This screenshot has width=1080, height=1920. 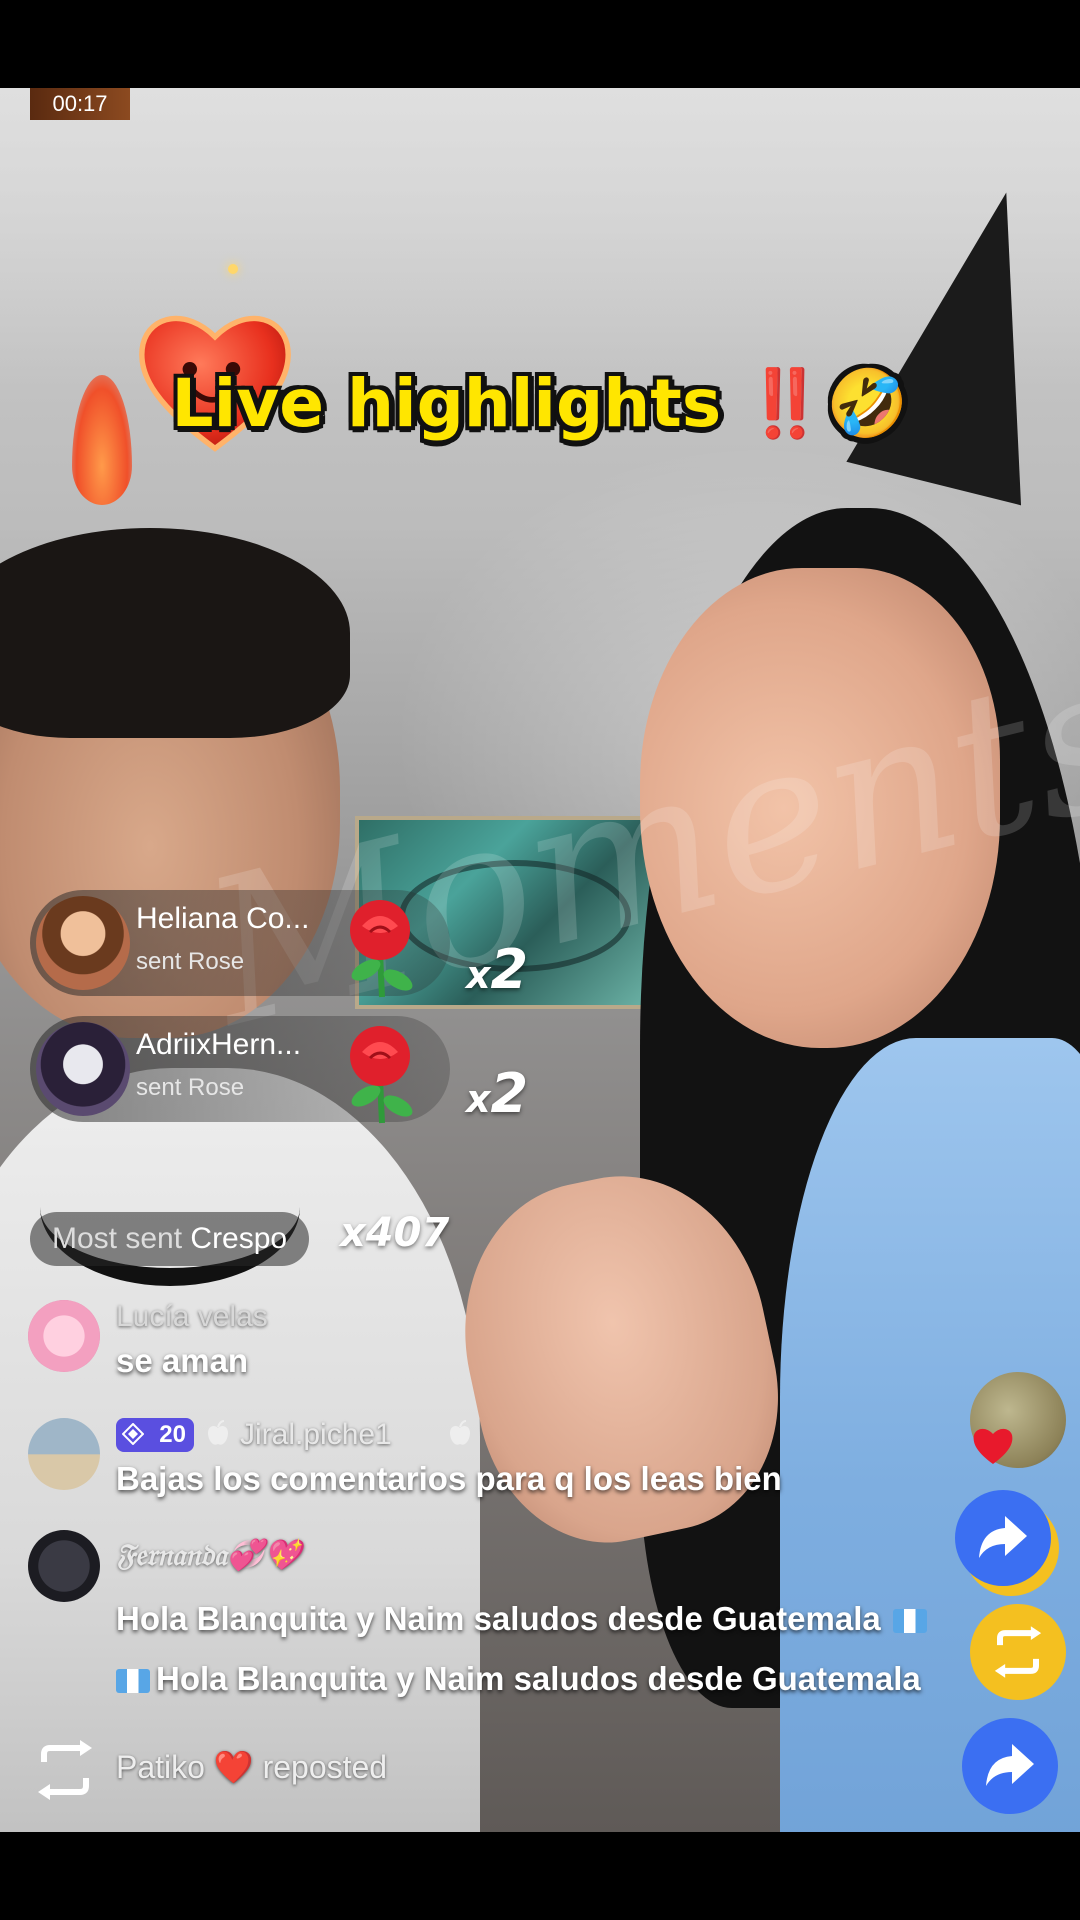 What do you see at coordinates (117, 1238) in the screenshot?
I see `most-sent-label: Most sent` at bounding box center [117, 1238].